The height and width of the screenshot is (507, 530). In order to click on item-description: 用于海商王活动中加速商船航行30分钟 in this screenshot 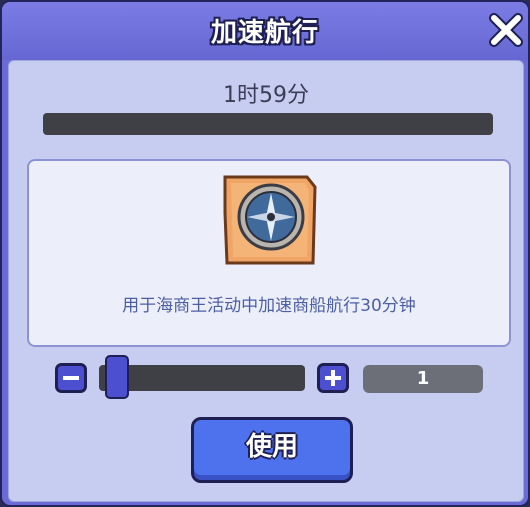, I will do `click(269, 306)`.